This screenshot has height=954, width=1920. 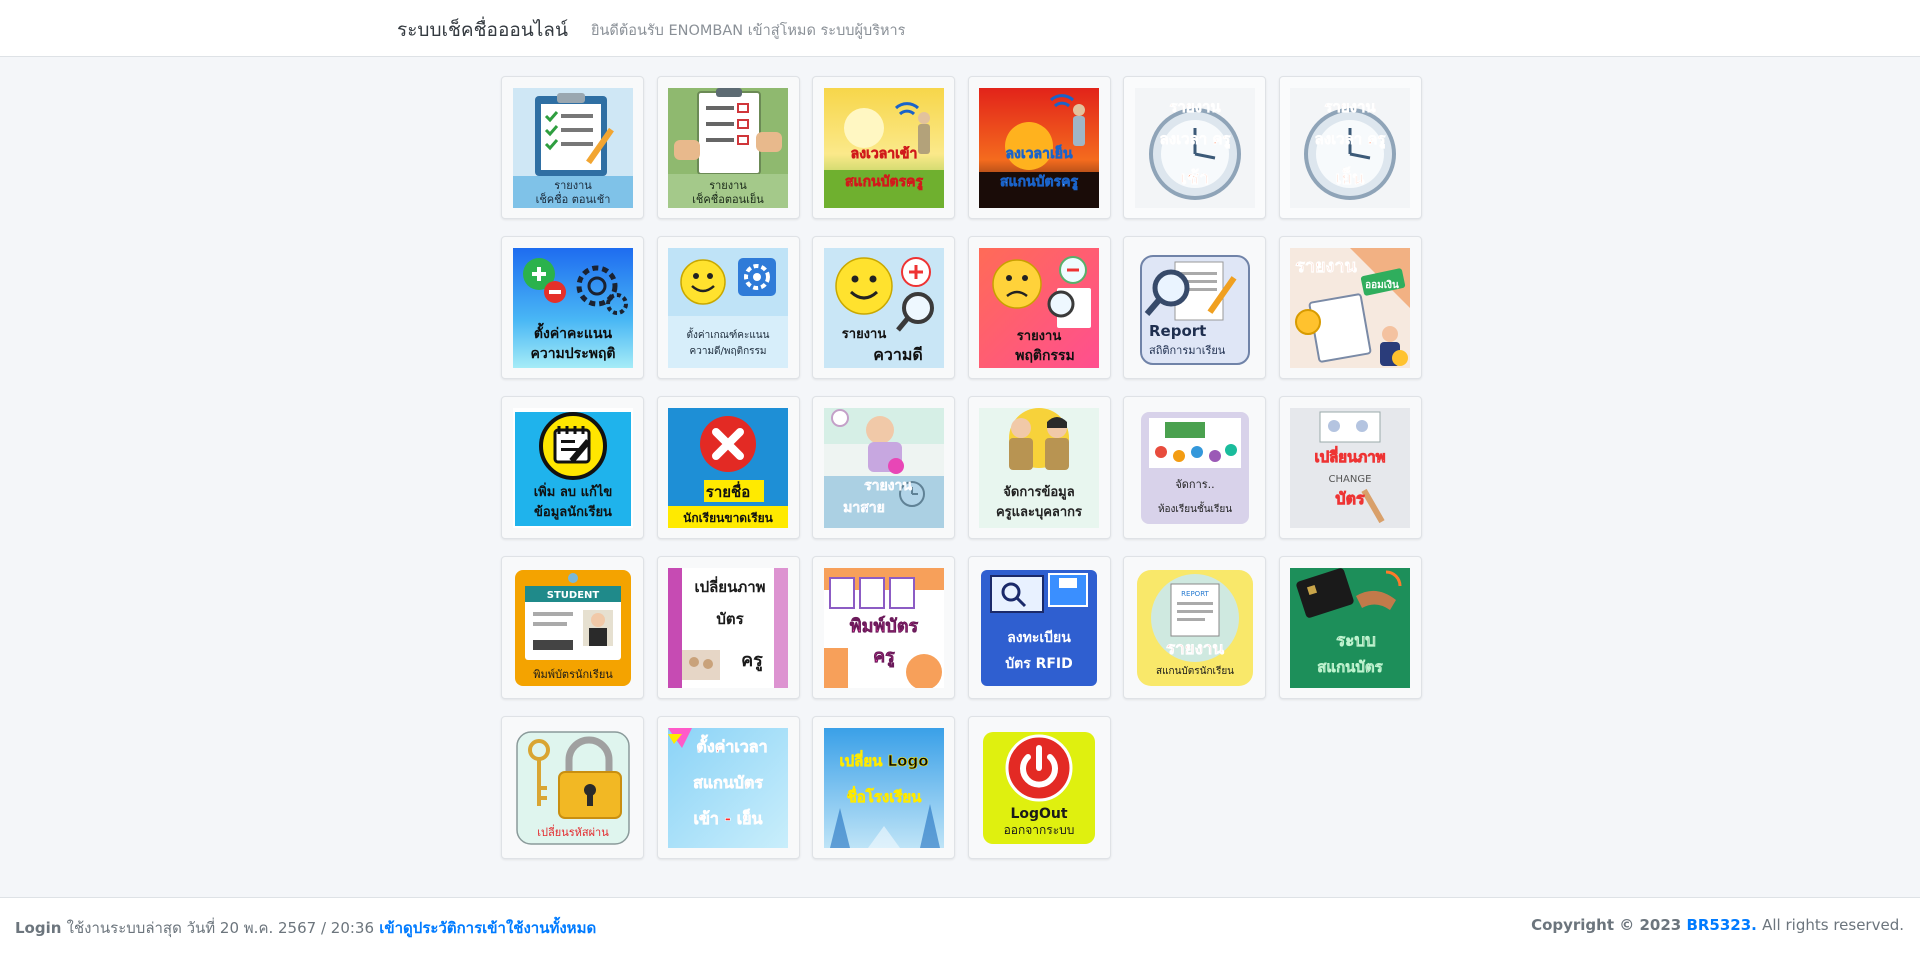 I want to click on tile-print-teacher-card: พิมพ์บัตร ครู, so click(x=883, y=627).